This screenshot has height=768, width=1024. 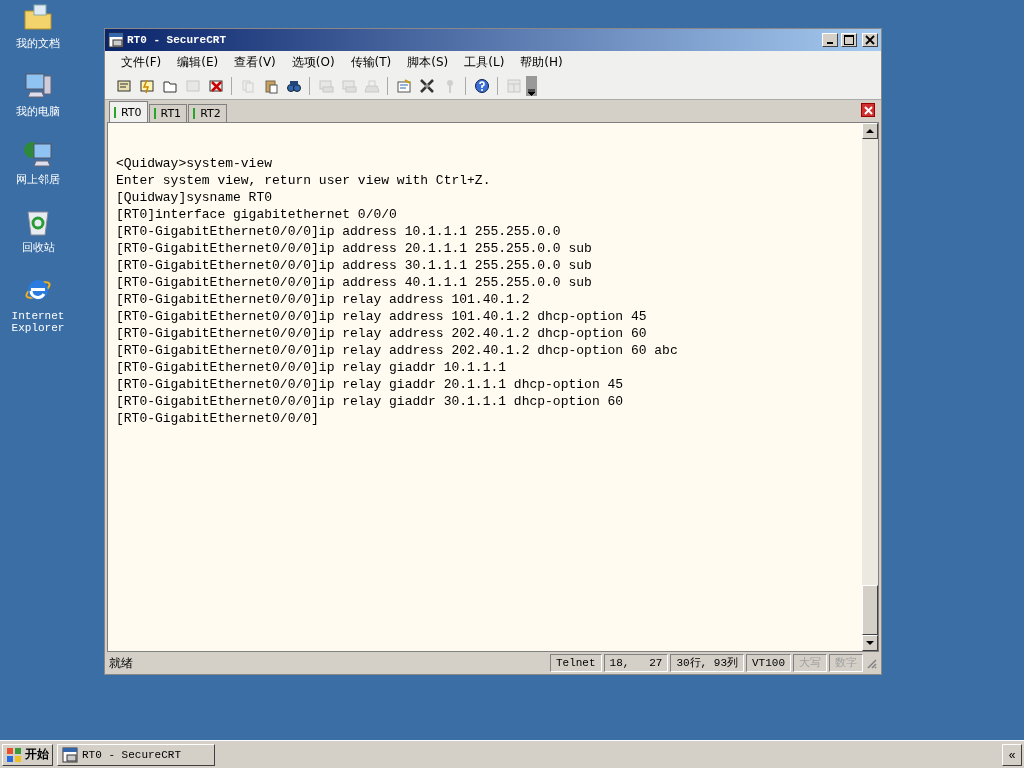 I want to click on desktop-icon-label: 我的文档, so click(x=38, y=44).